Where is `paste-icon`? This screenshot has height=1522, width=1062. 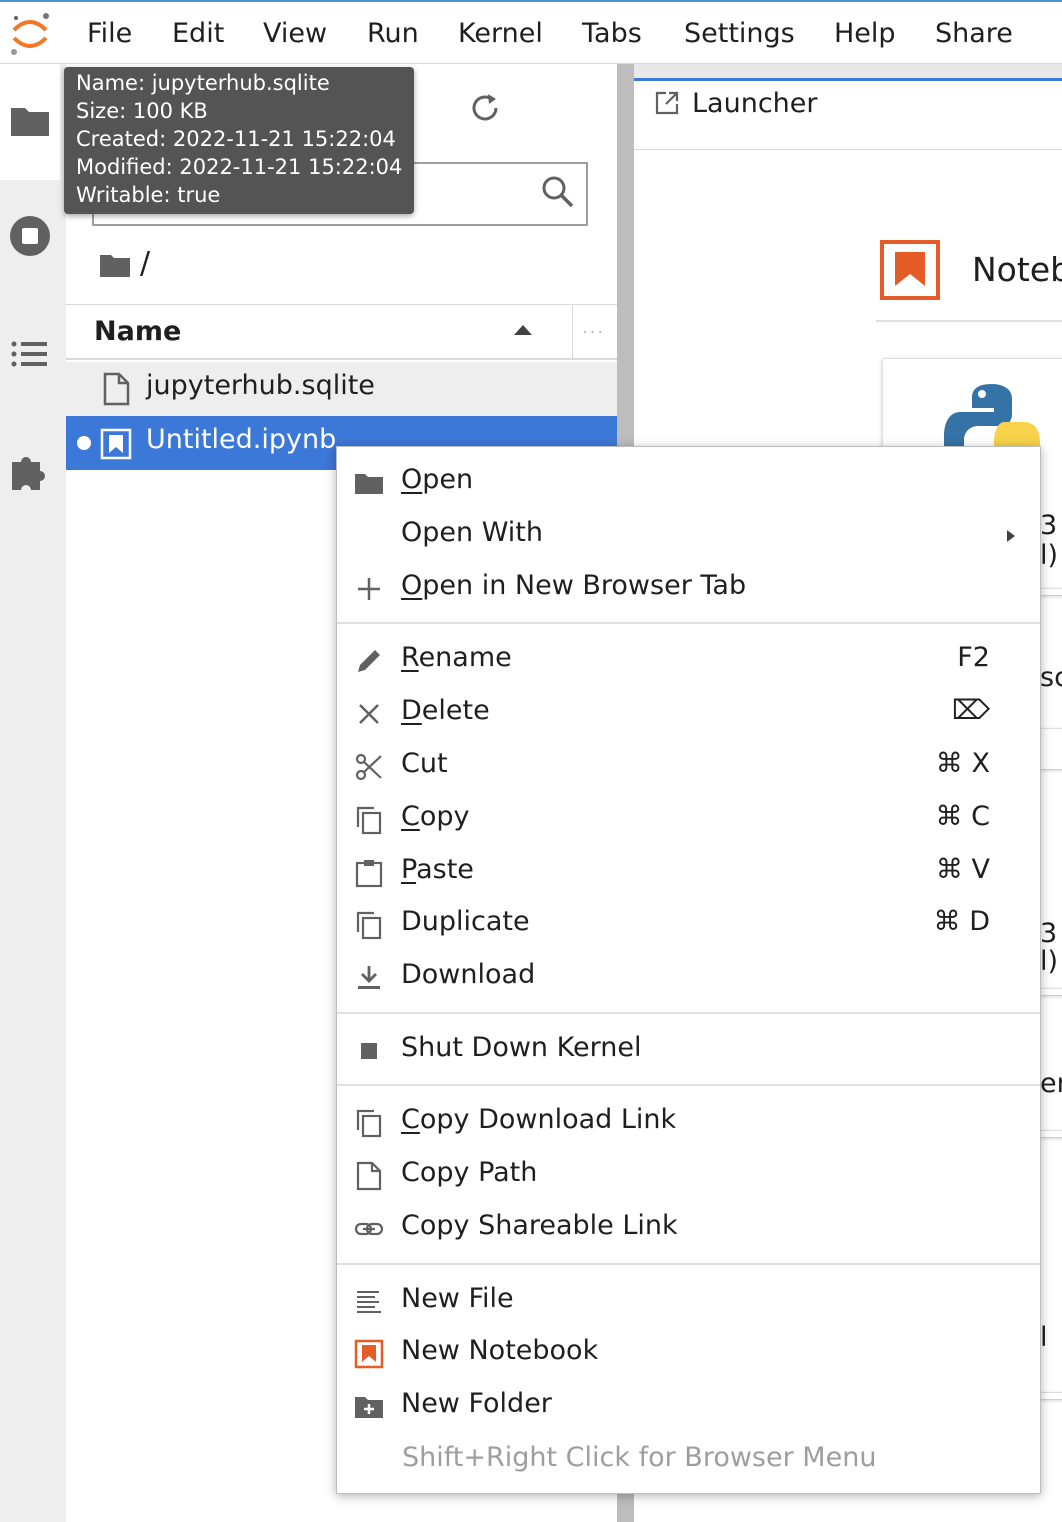 paste-icon is located at coordinates (369, 874).